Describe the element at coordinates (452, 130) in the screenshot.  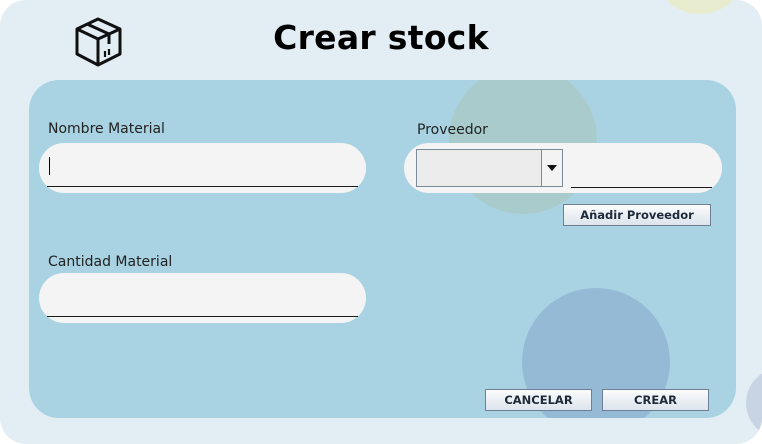
I see `proveedor-label: Proveedor` at that location.